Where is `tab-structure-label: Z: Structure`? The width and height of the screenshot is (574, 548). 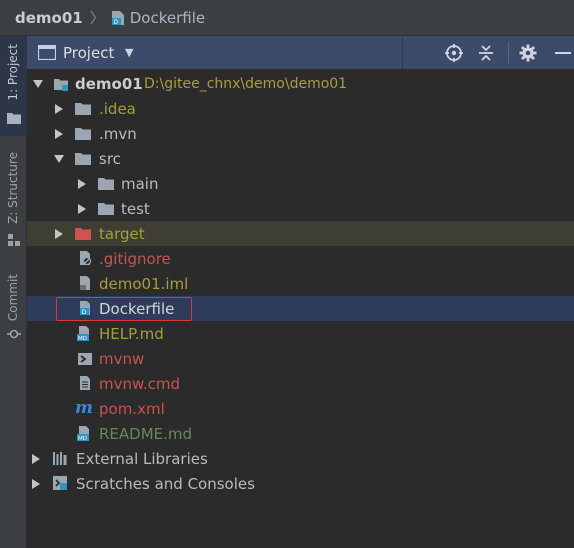 tab-structure-label: Z: Structure is located at coordinates (13, 188).